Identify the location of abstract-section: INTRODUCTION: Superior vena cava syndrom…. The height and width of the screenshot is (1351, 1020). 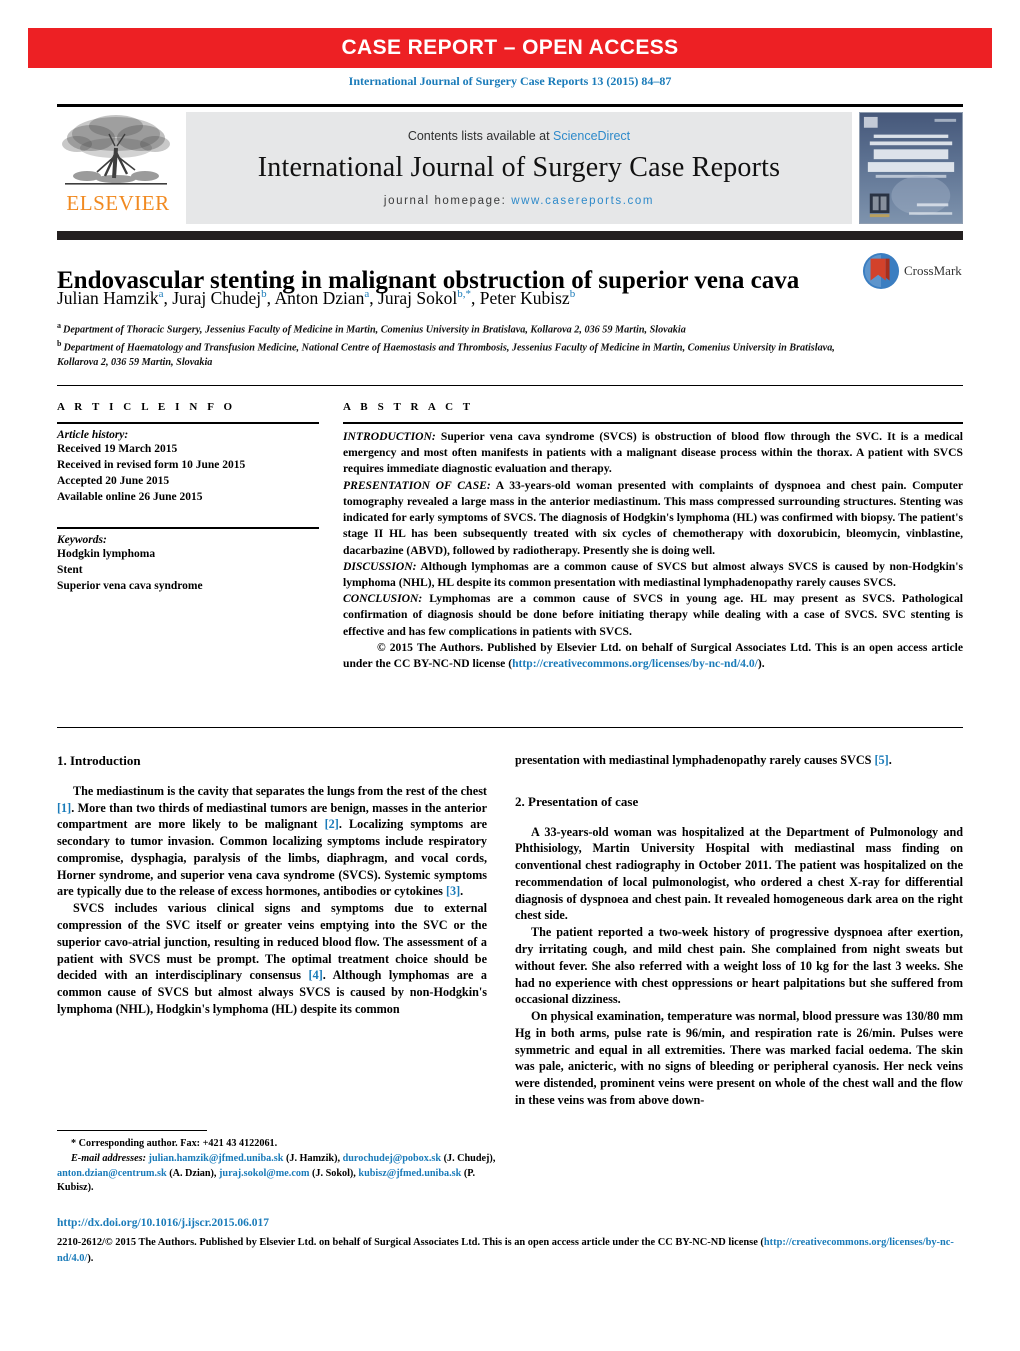
(653, 453).